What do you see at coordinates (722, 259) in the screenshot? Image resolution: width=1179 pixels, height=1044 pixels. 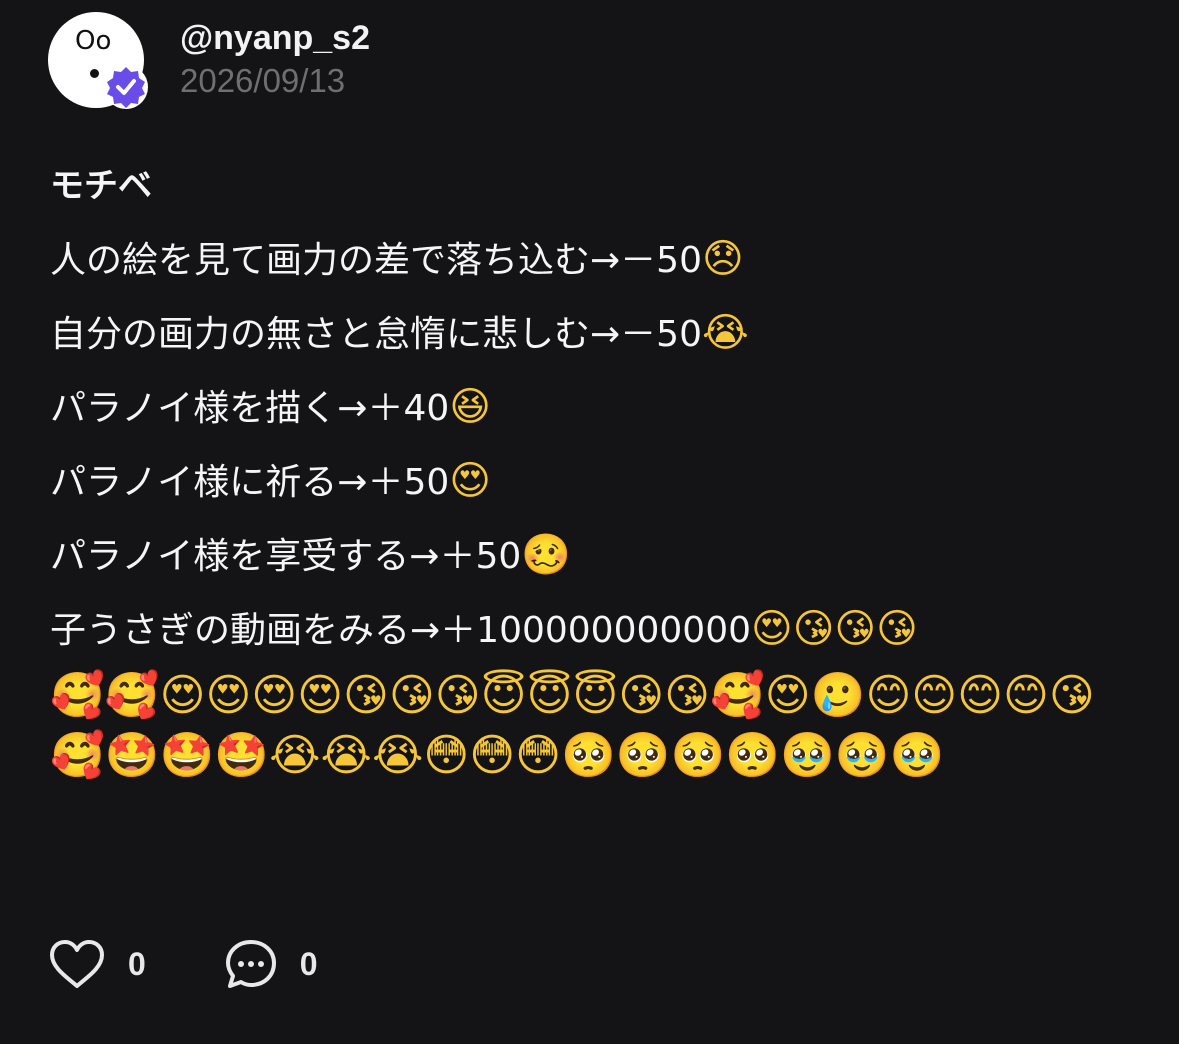 I see `disappointed-face-emoji-icon: 😞` at bounding box center [722, 259].